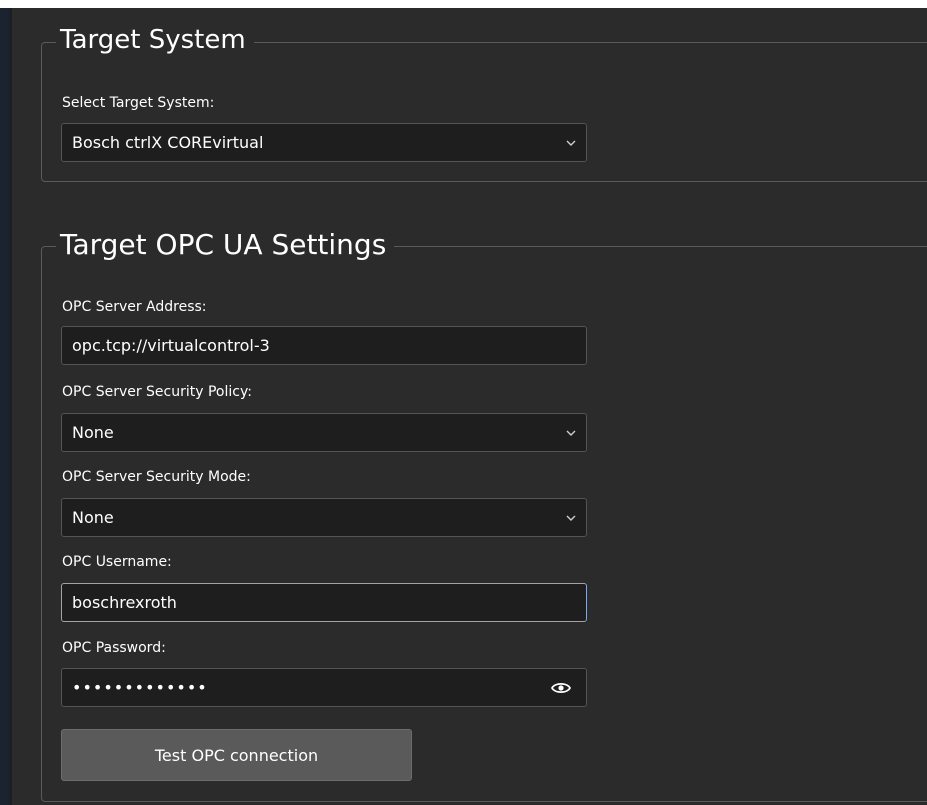 Image resolution: width=927 pixels, height=805 pixels. Describe the element at coordinates (324, 602) in the screenshot. I see `username-input: boschrexroth` at that location.